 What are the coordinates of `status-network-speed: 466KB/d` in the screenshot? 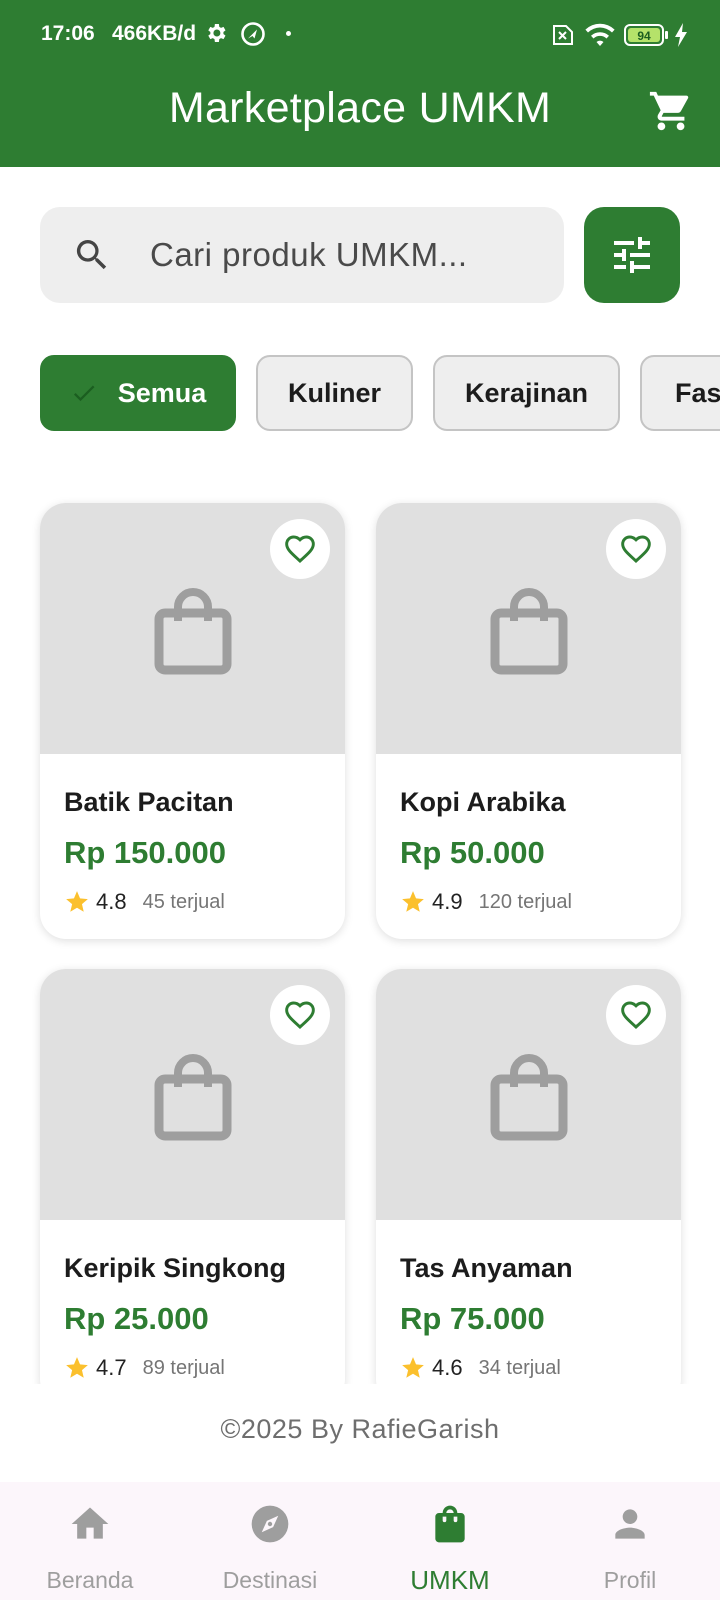 It's located at (154, 33).